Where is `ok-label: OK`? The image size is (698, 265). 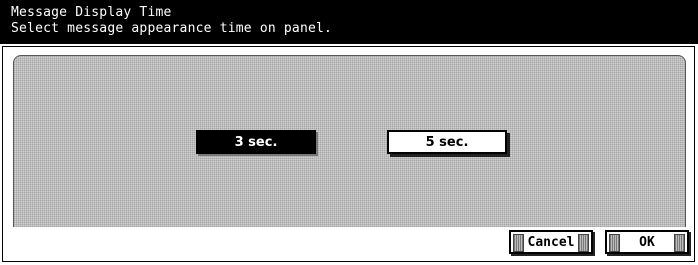 ok-label: OK is located at coordinates (647, 242).